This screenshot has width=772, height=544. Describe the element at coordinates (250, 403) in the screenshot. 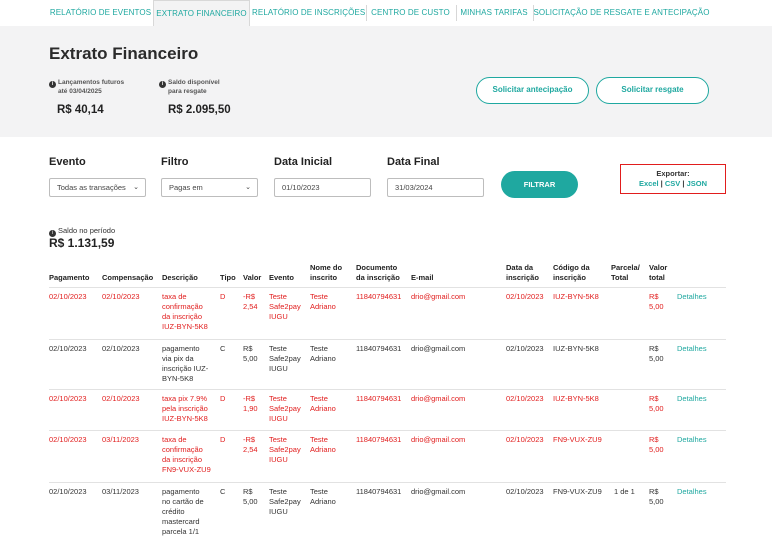

I see `cell-valor: -R$ 1,90` at that location.